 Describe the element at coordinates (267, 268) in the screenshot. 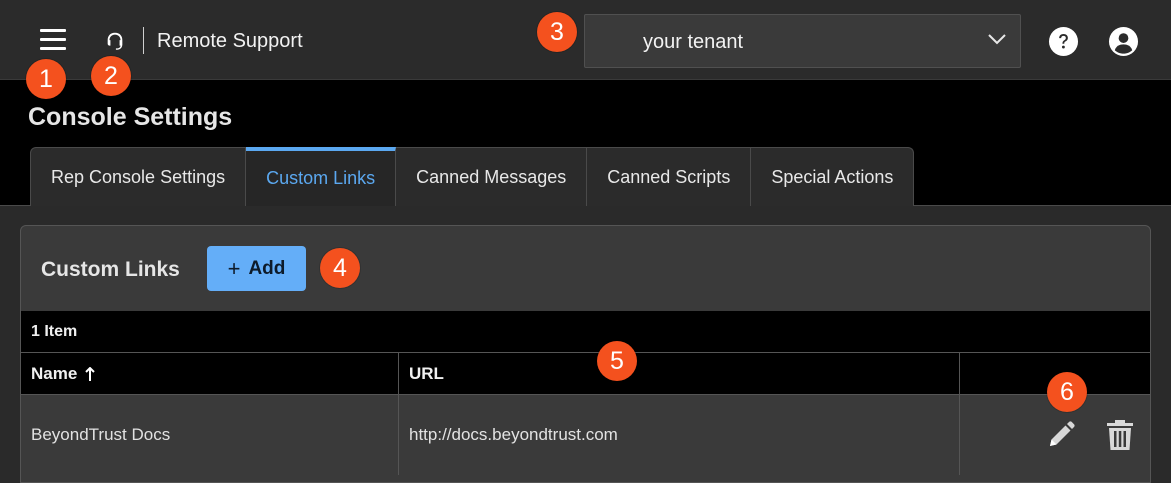

I see `add-button-label: Add` at that location.